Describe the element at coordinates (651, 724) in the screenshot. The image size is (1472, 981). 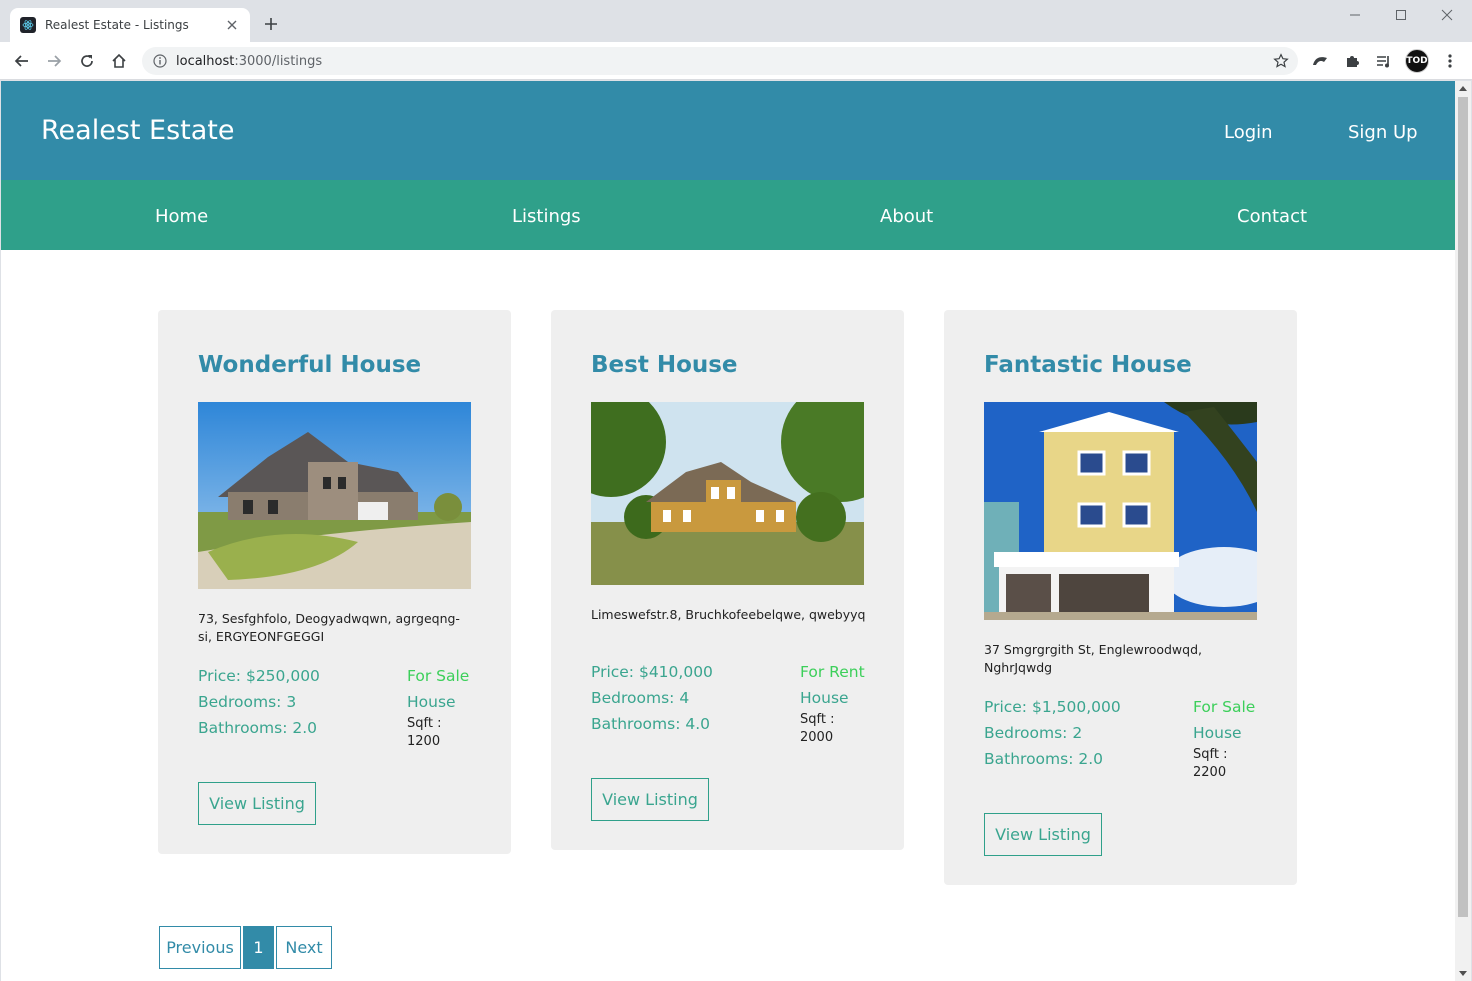
I see `listing-bathrooms: Bathrooms: 4.0` at that location.